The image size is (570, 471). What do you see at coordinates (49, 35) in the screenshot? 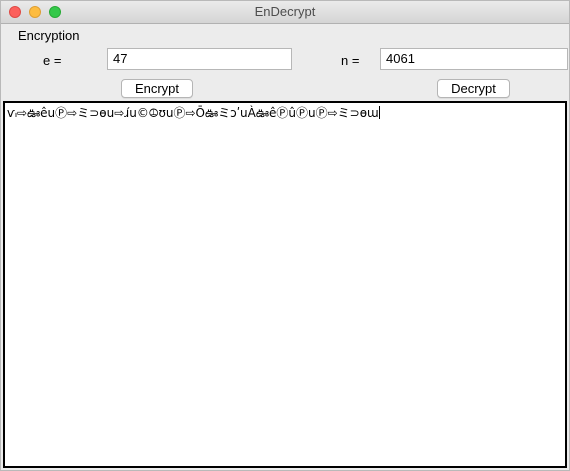
I see `encryption-section-label: Encryption` at bounding box center [49, 35].